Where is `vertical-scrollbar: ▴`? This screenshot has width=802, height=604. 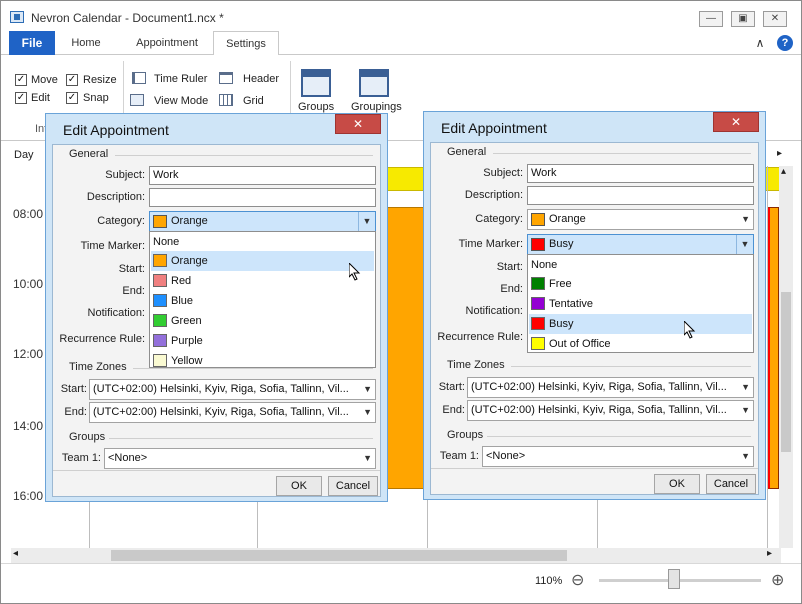 vertical-scrollbar: ▴ is located at coordinates (786, 357).